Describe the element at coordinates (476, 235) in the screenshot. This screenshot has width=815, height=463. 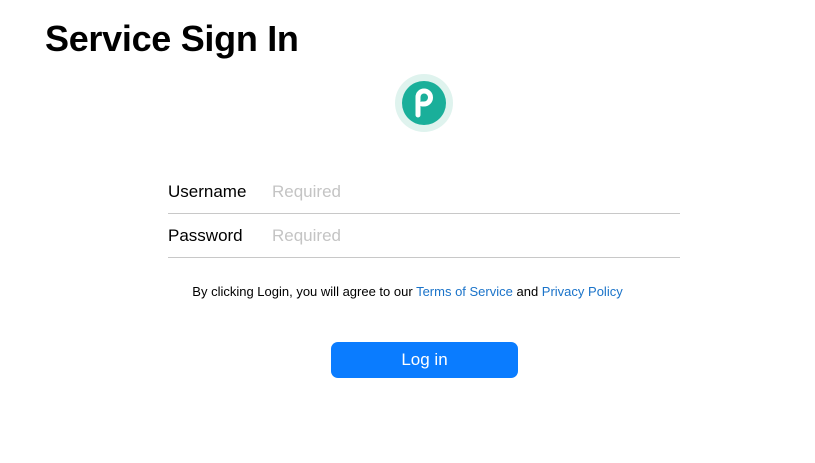
I see `password-input` at that location.